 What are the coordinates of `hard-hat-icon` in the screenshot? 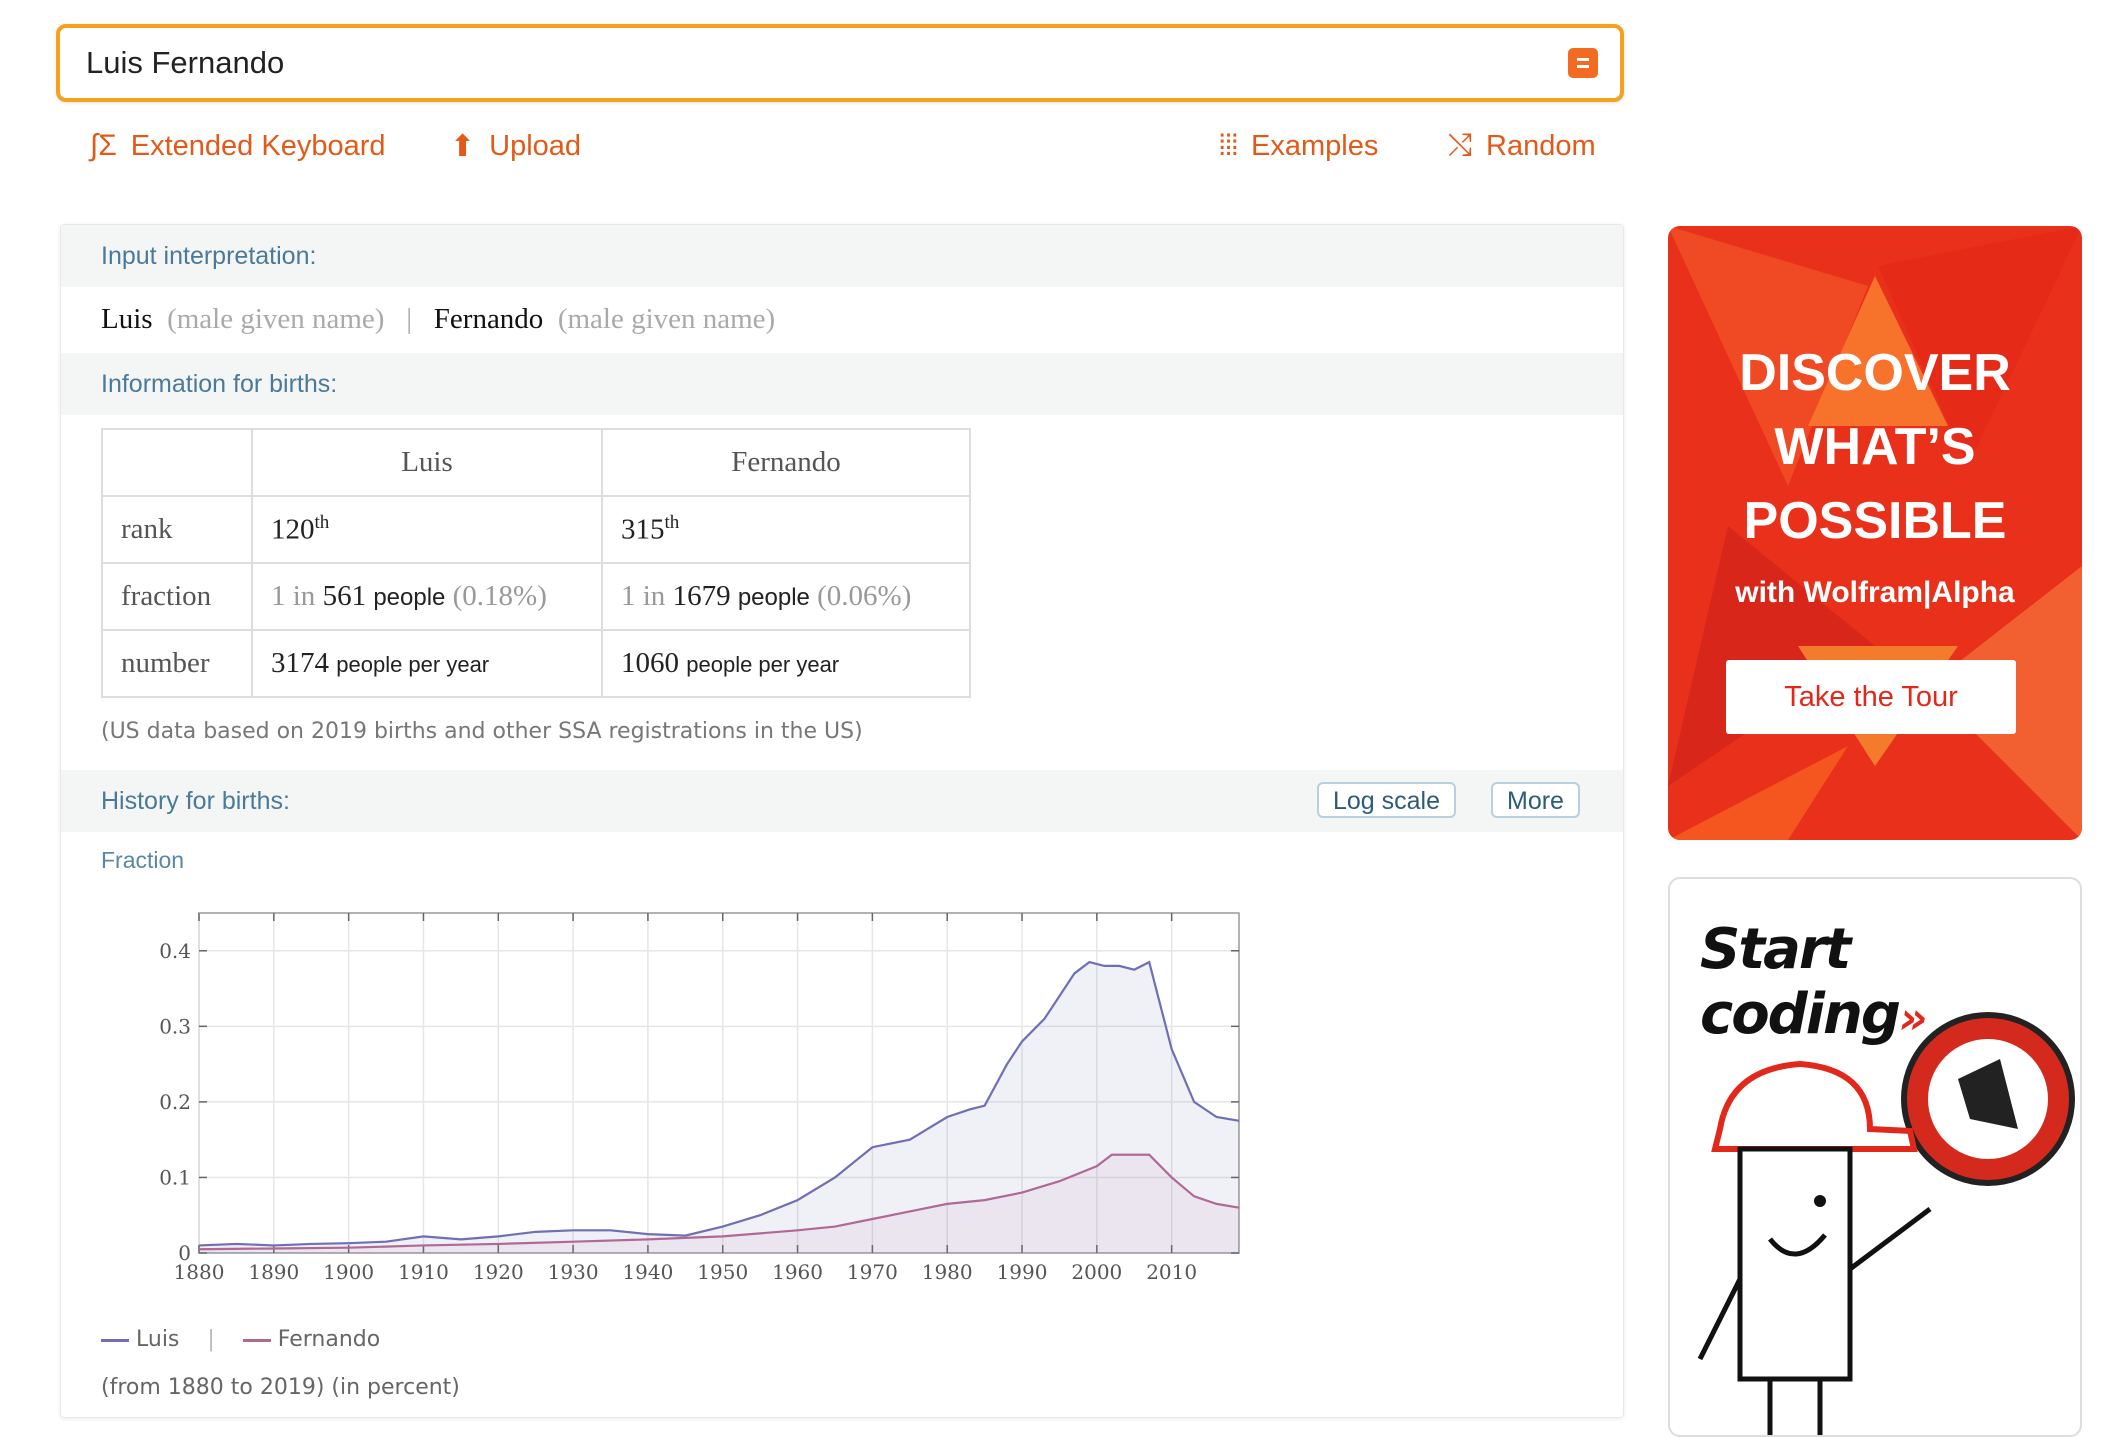 It's located at (1814, 1106).